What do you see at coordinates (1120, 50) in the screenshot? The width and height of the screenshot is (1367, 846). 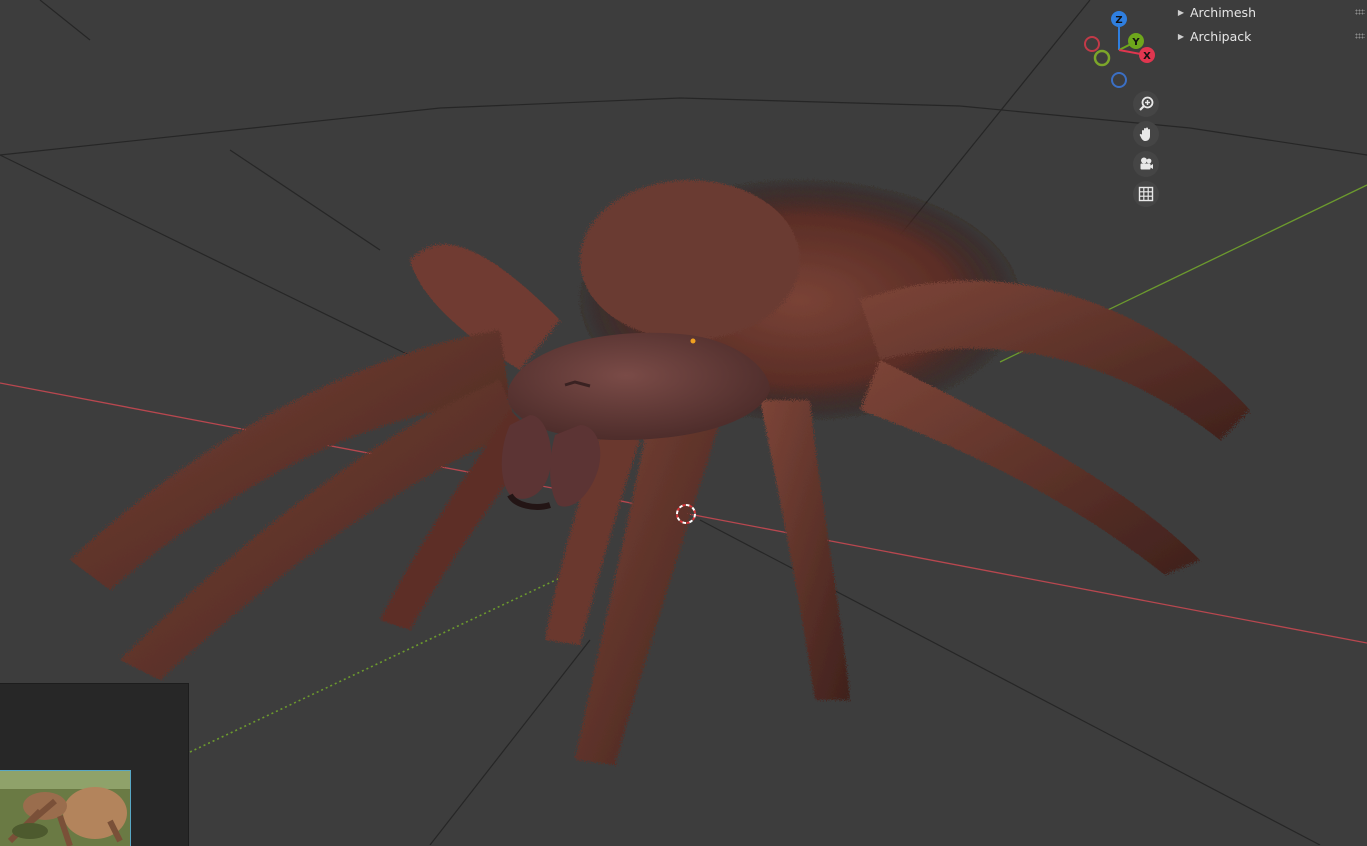 I see `navigation-gizmo: Z Y X` at bounding box center [1120, 50].